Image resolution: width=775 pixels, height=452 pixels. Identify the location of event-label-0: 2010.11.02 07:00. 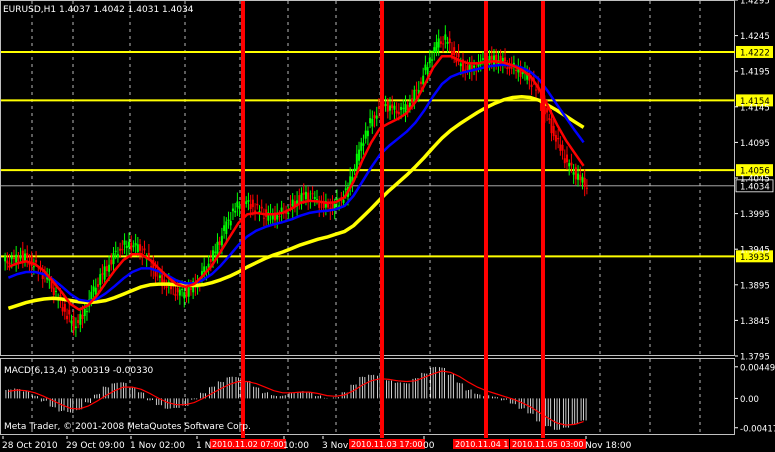
(247, 444).